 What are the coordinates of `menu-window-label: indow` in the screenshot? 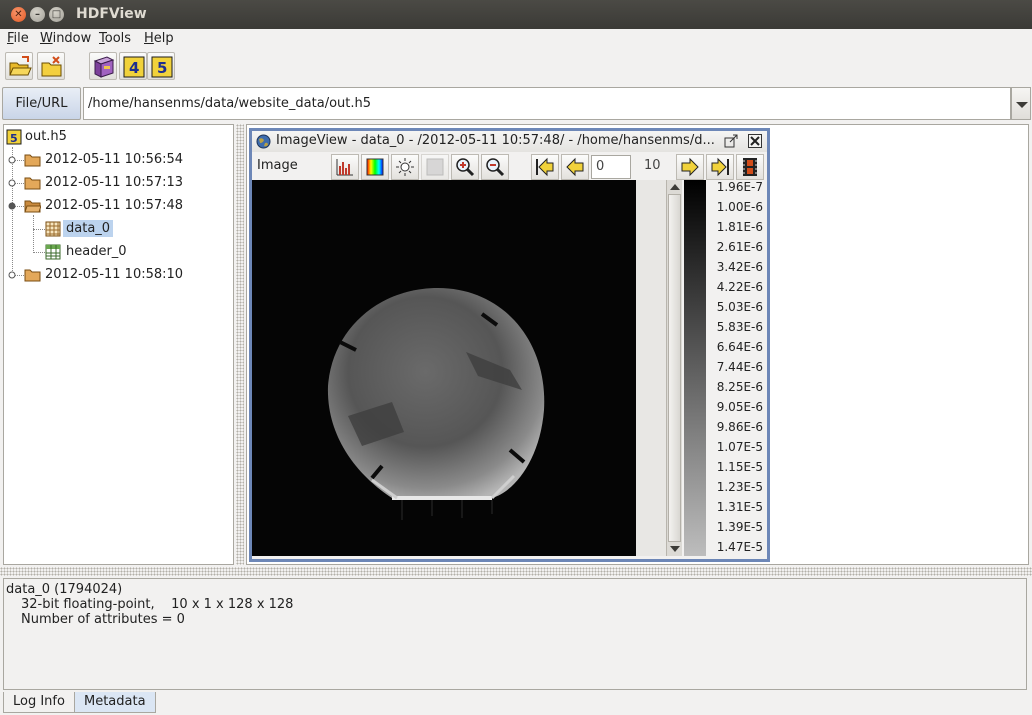 It's located at (72, 38).